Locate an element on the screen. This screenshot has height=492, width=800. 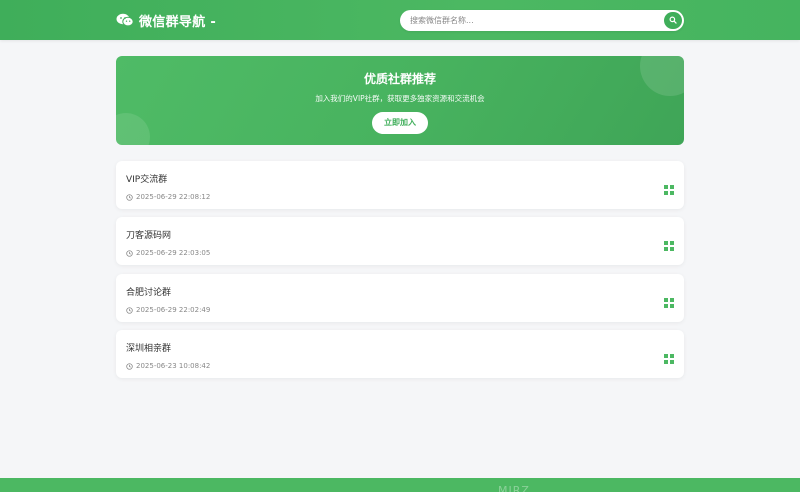
group-card: VIP交流群 2025-06-29 22:08:12 is located at coordinates (400, 185).